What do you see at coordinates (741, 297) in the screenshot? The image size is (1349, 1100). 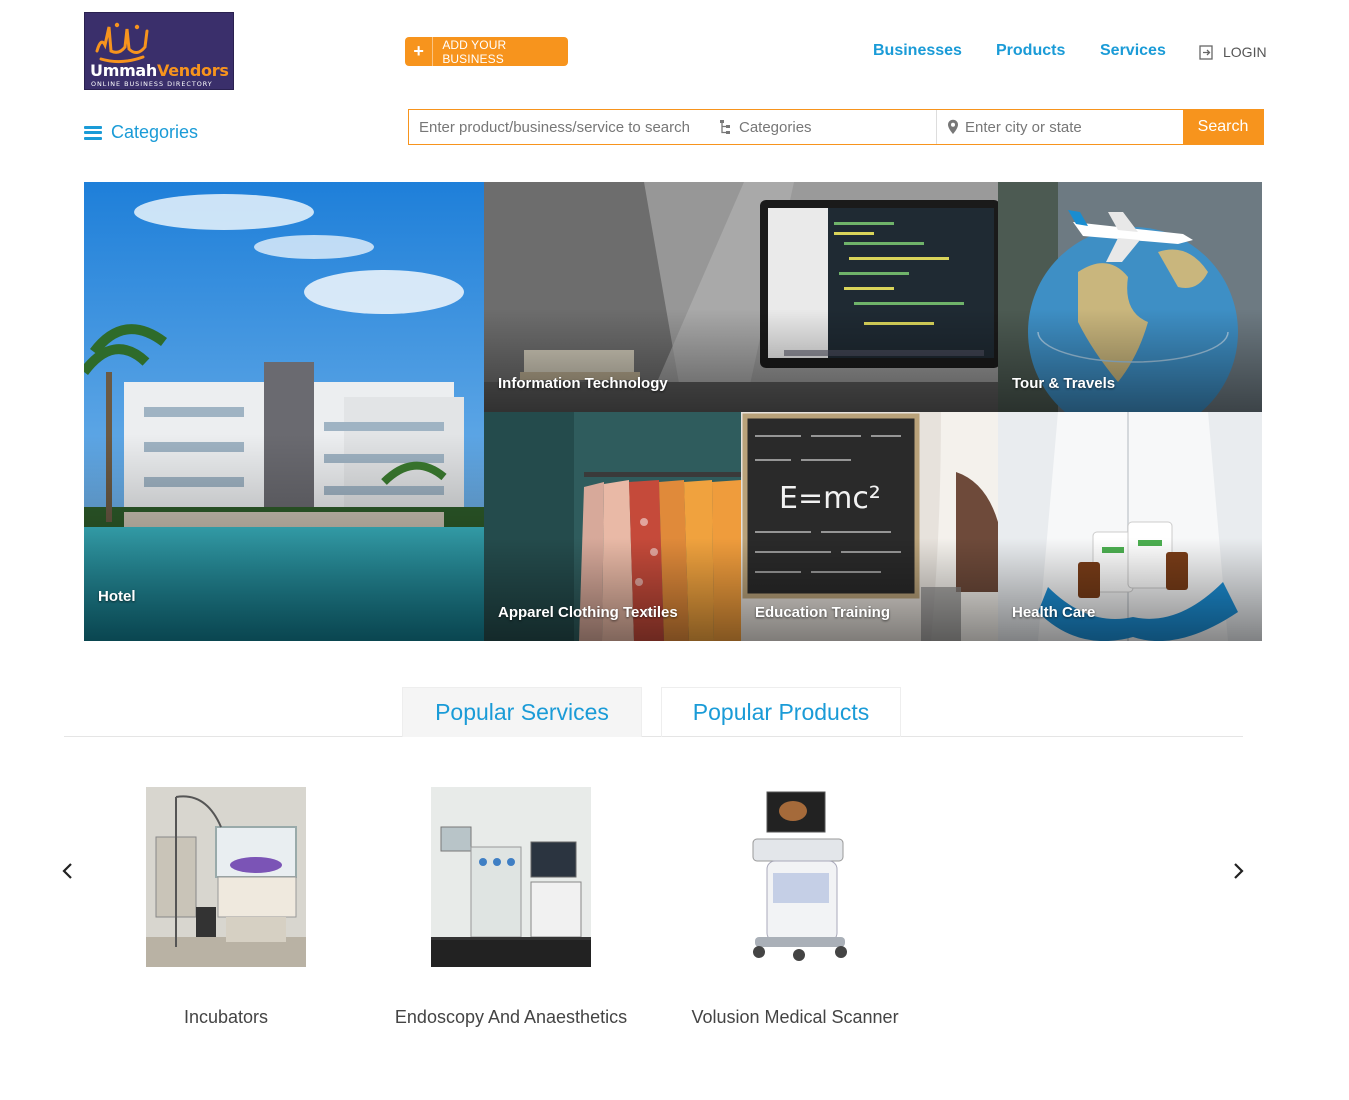 I see `category-tile-information-technology: Information Technology` at bounding box center [741, 297].